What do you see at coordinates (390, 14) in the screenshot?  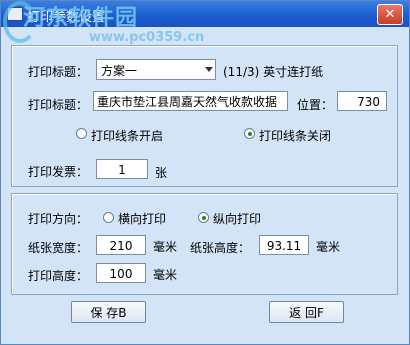 I see `close-button: ✕` at bounding box center [390, 14].